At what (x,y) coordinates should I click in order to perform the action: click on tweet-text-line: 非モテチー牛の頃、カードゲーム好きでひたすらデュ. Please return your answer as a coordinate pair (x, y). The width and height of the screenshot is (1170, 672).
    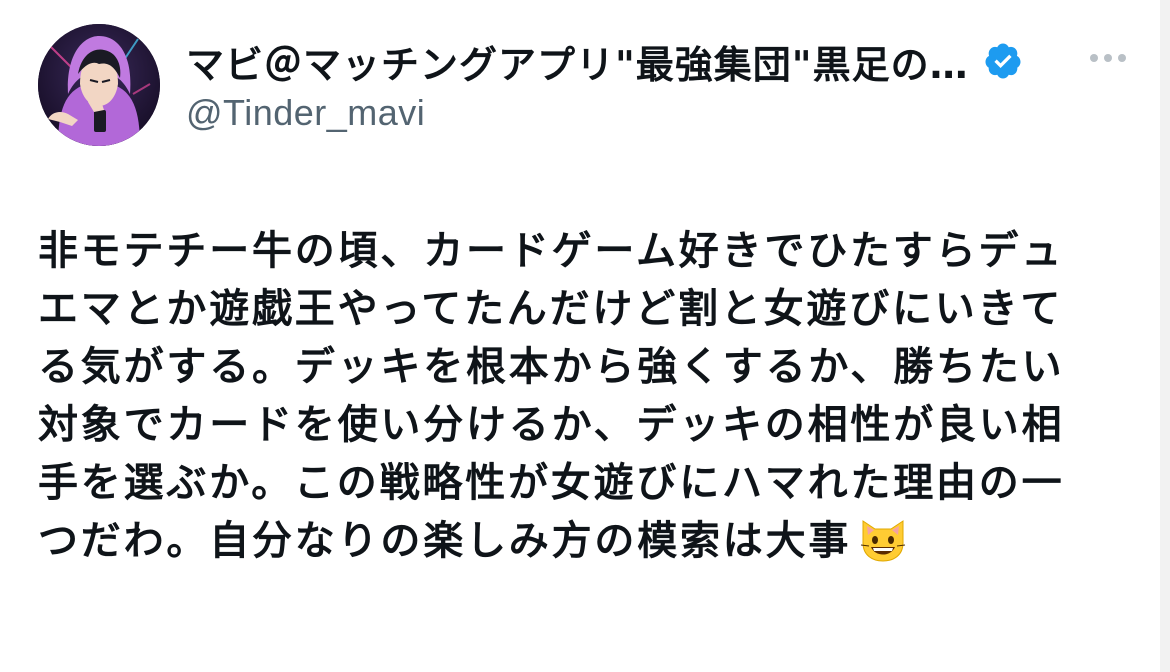
    Looking at the image, I should click on (551, 251).